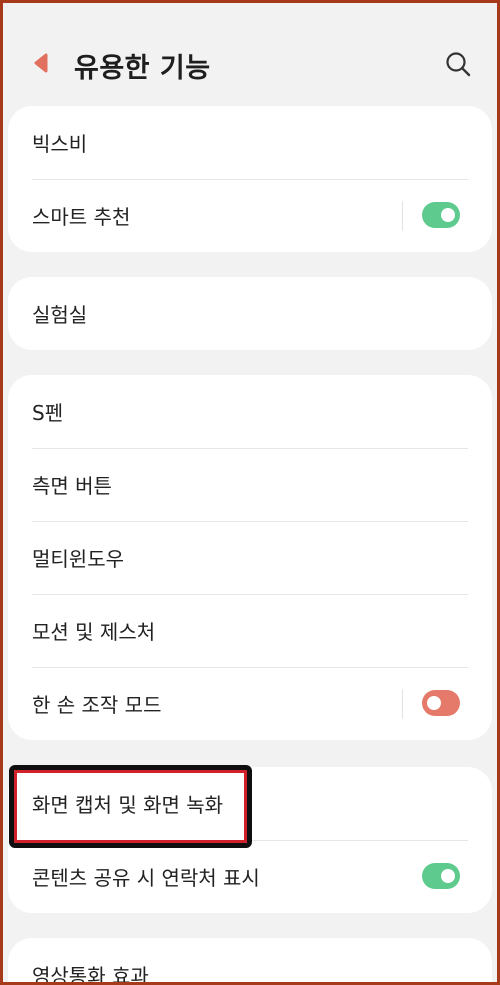  I want to click on menu-item-label: 모션 및 제스처, so click(94, 632).